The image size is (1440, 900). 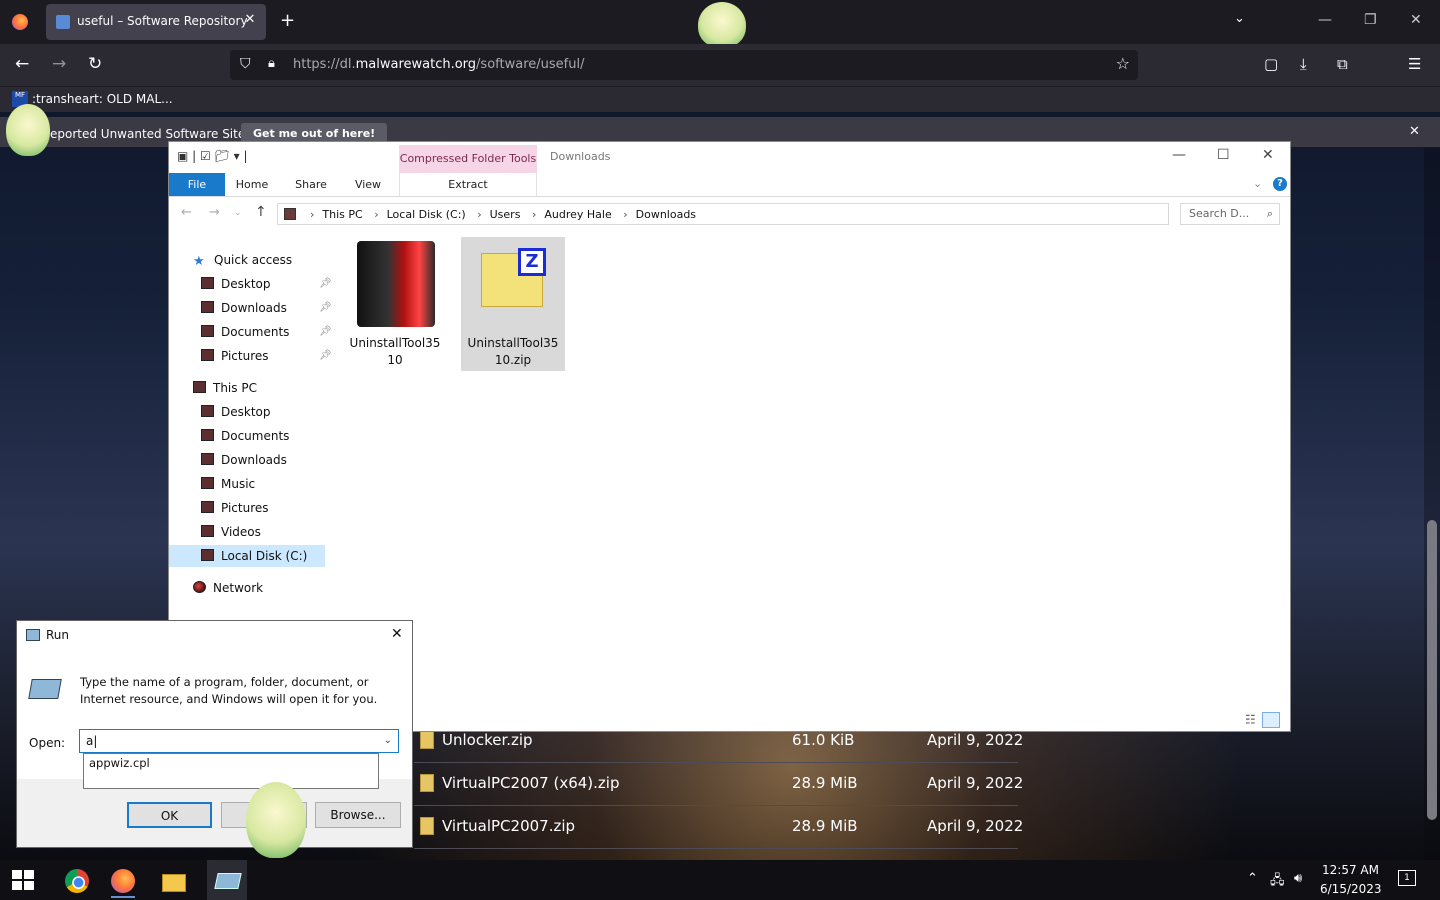 I want to click on file-item-exe: UninstallTool35 10, so click(x=395, y=304).